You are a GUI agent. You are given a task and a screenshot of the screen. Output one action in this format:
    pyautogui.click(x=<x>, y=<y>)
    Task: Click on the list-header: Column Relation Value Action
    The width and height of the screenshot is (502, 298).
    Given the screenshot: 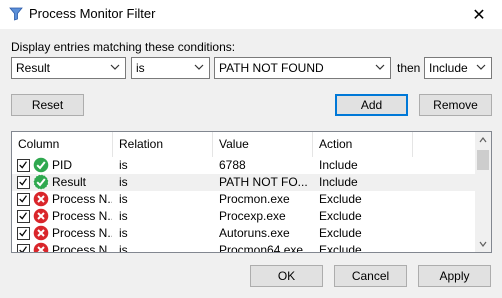 What is the action you would take?
    pyautogui.click(x=244, y=144)
    